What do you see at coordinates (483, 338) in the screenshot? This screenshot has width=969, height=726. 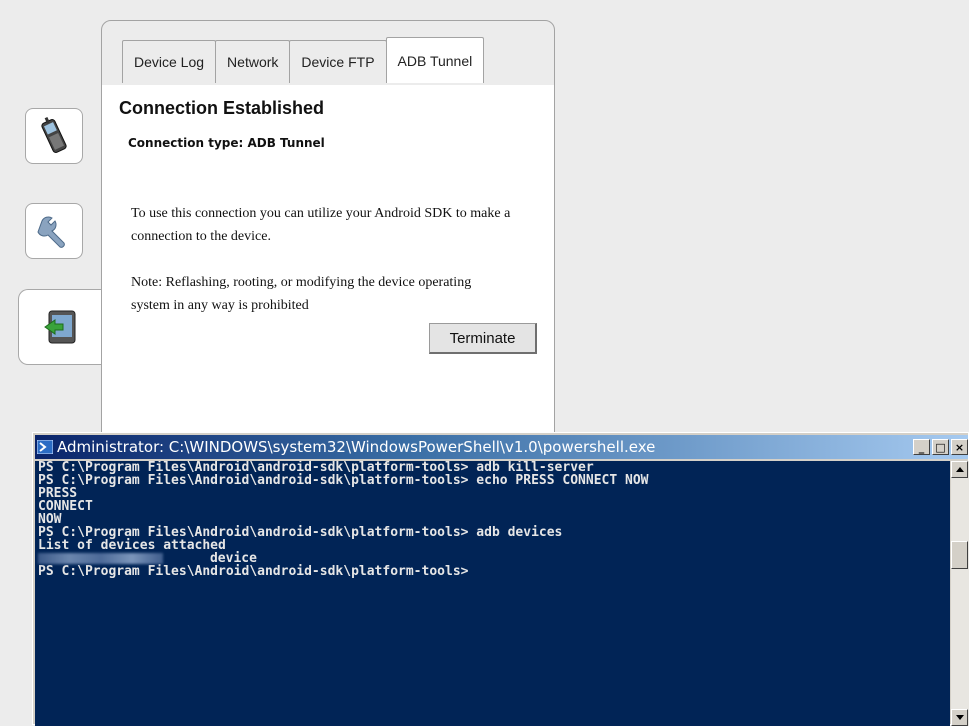 I see `terminate-button: Terminate` at bounding box center [483, 338].